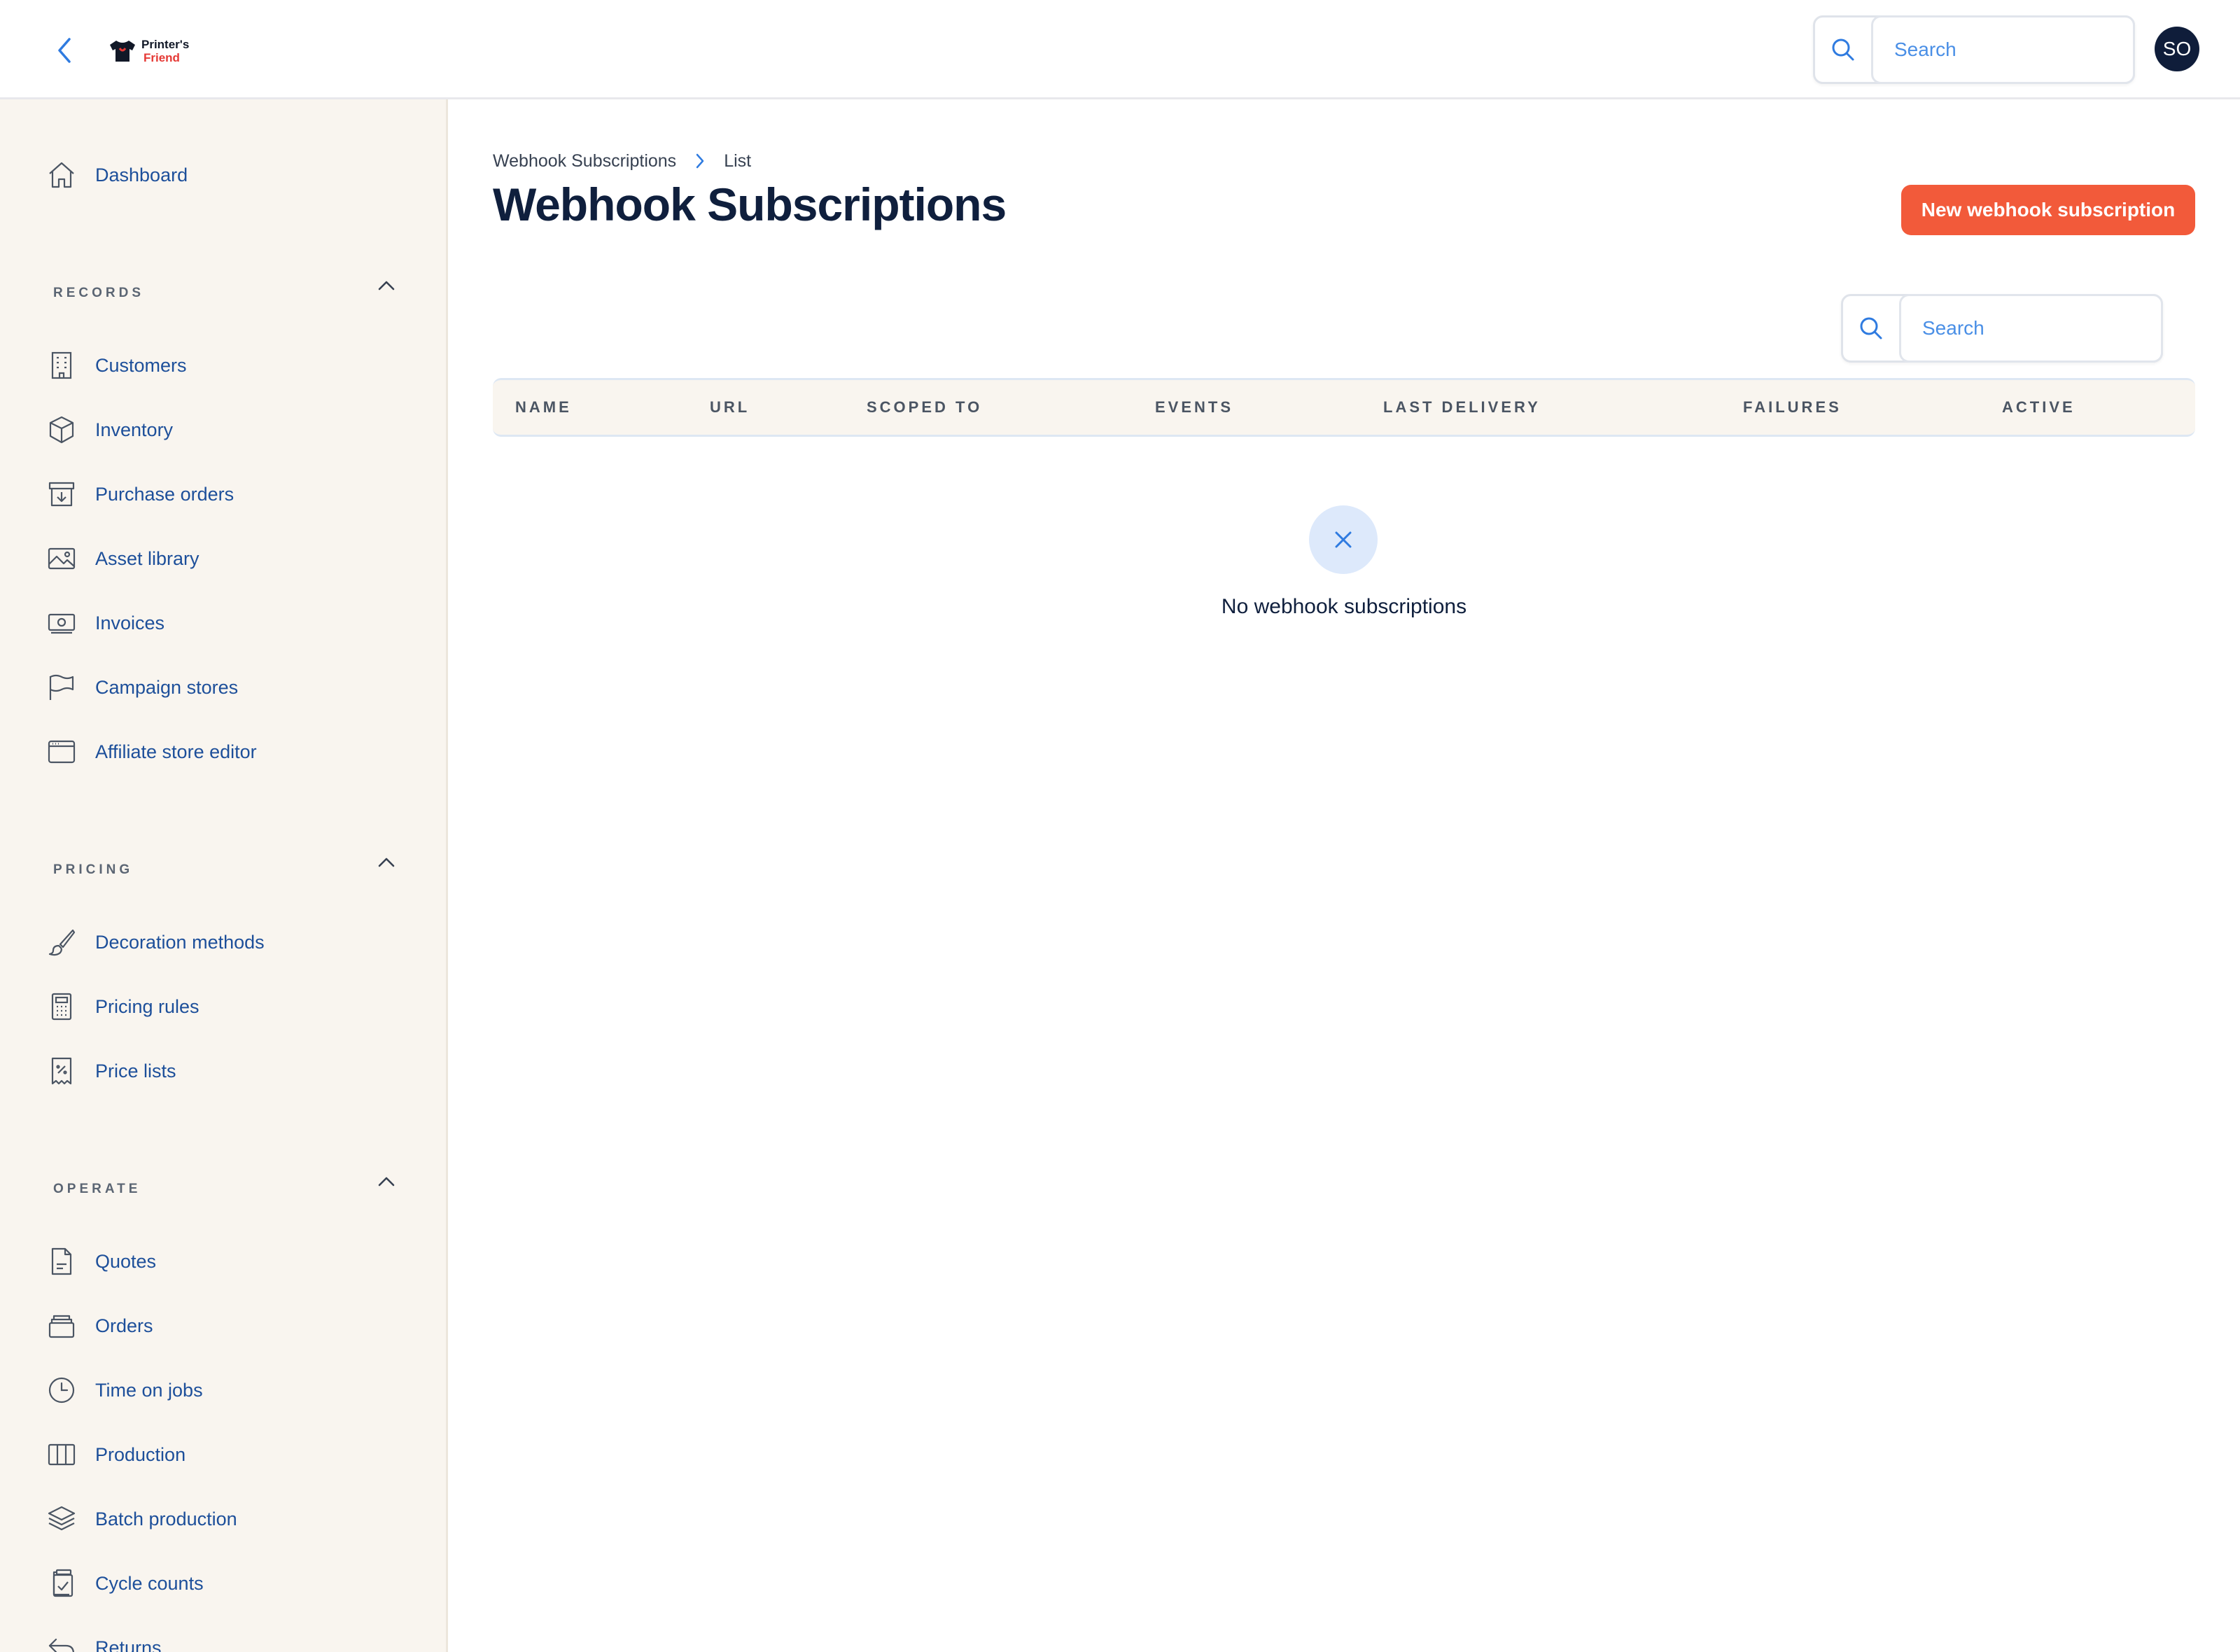  I want to click on cube-icon, so click(61, 430).